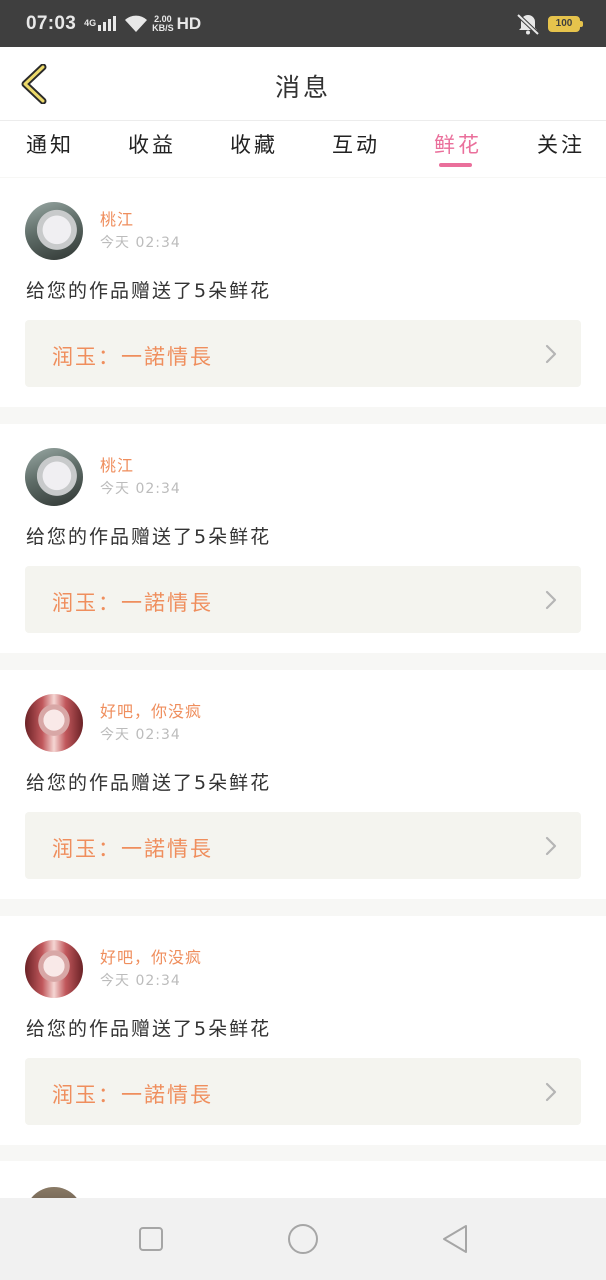  I want to click on system-nav-bar, so click(303, 1239).